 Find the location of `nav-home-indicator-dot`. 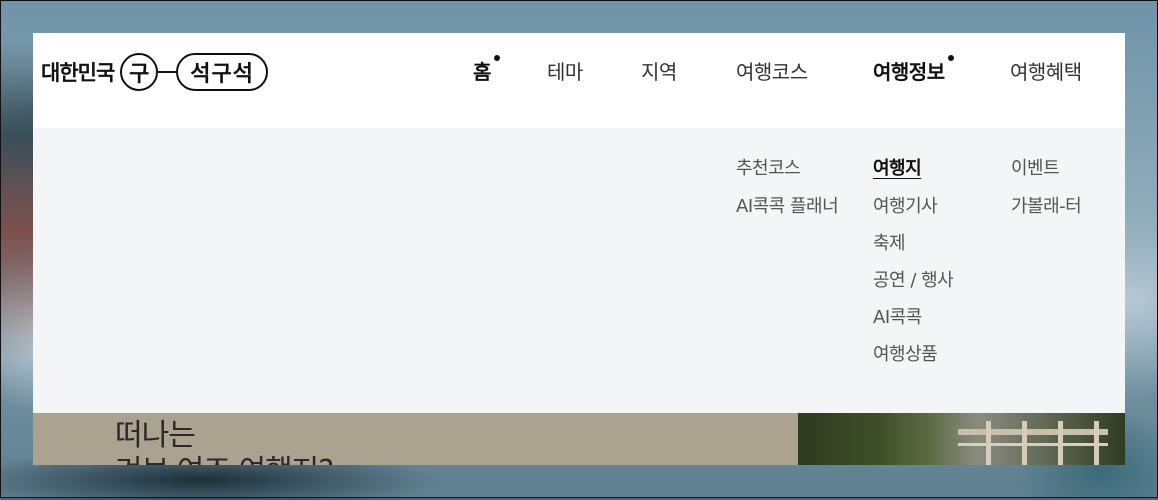

nav-home-indicator-dot is located at coordinates (496, 58).